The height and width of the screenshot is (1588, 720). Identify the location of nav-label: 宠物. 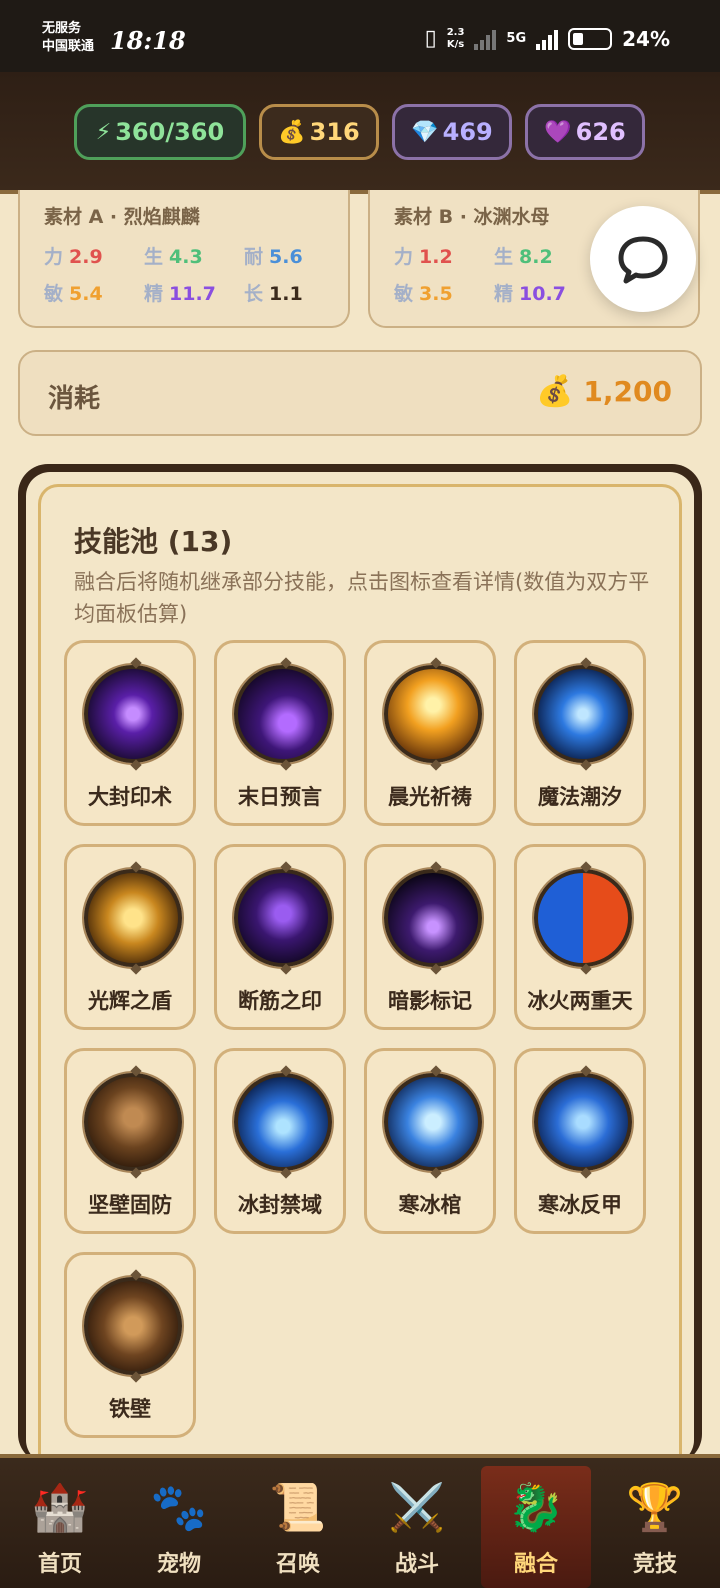
(178, 1564).